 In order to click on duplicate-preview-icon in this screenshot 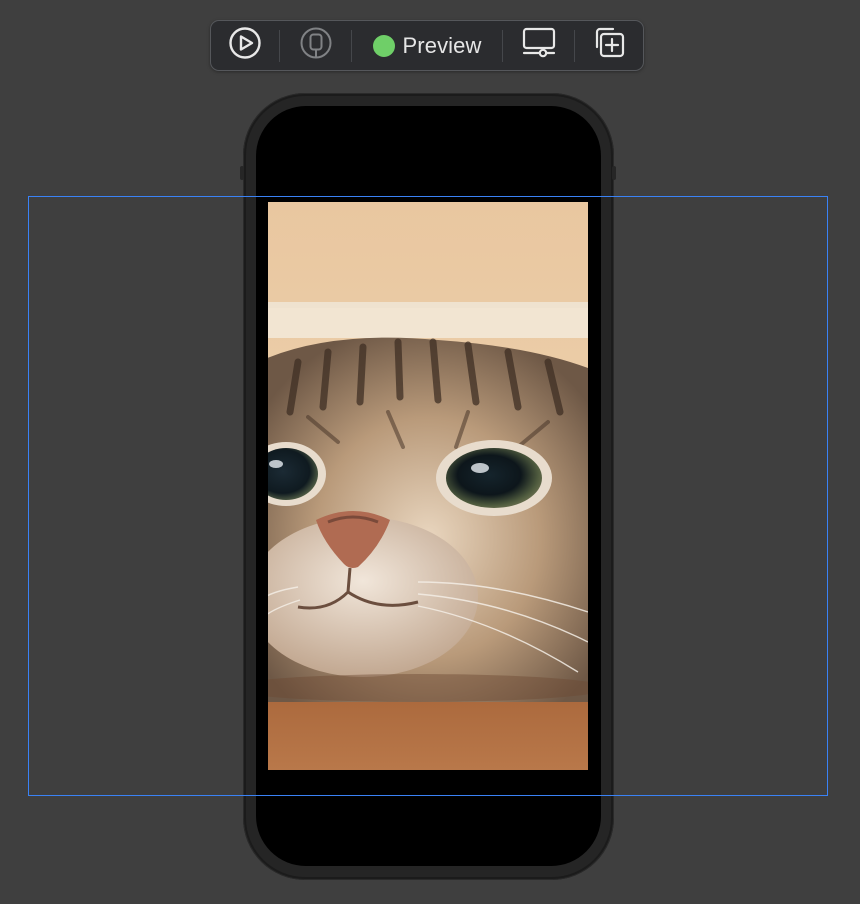, I will do `click(609, 45)`.